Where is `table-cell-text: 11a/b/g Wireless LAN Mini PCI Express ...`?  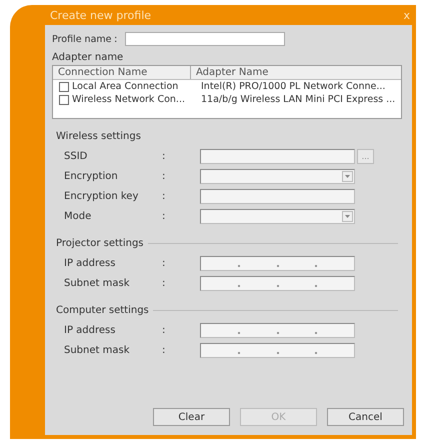 table-cell-text: 11a/b/g Wireless LAN Mini PCI Express ... is located at coordinates (298, 99).